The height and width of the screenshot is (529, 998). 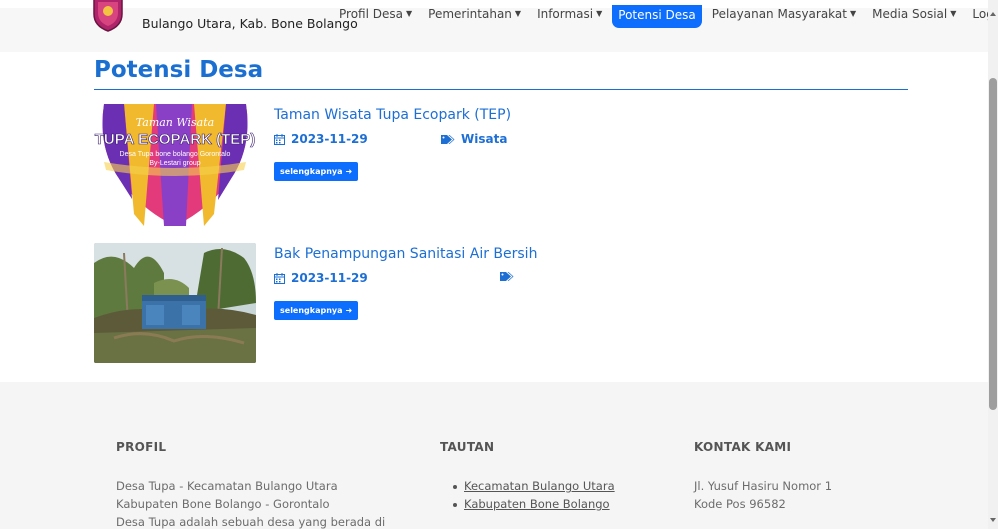 What do you see at coordinates (501, 89) in the screenshot?
I see `title-divider` at bounding box center [501, 89].